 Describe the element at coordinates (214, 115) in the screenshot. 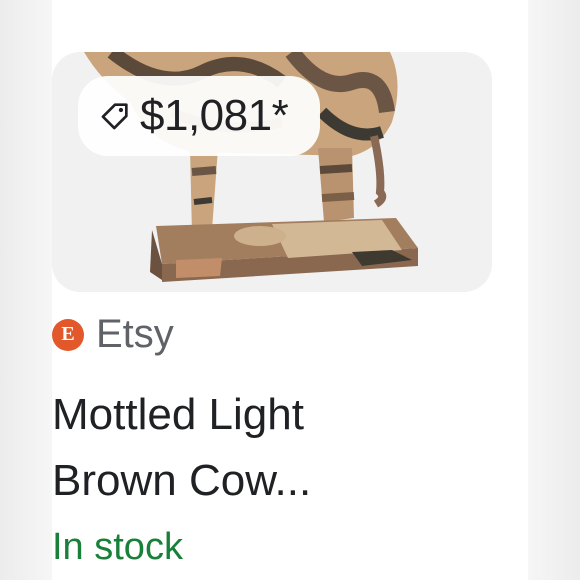

I see `price-label: $1,081*` at that location.